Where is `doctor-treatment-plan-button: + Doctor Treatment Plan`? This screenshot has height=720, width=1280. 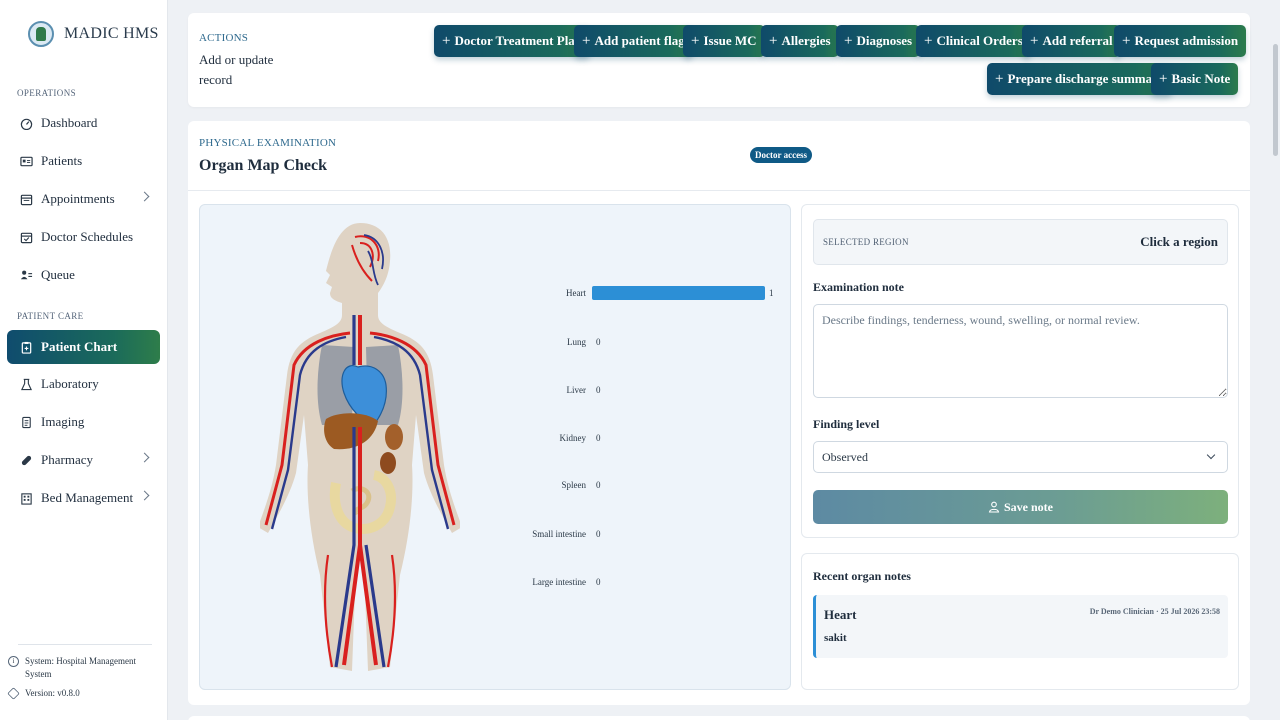
doctor-treatment-plan-button: + Doctor Treatment Plan is located at coordinates (512, 41).